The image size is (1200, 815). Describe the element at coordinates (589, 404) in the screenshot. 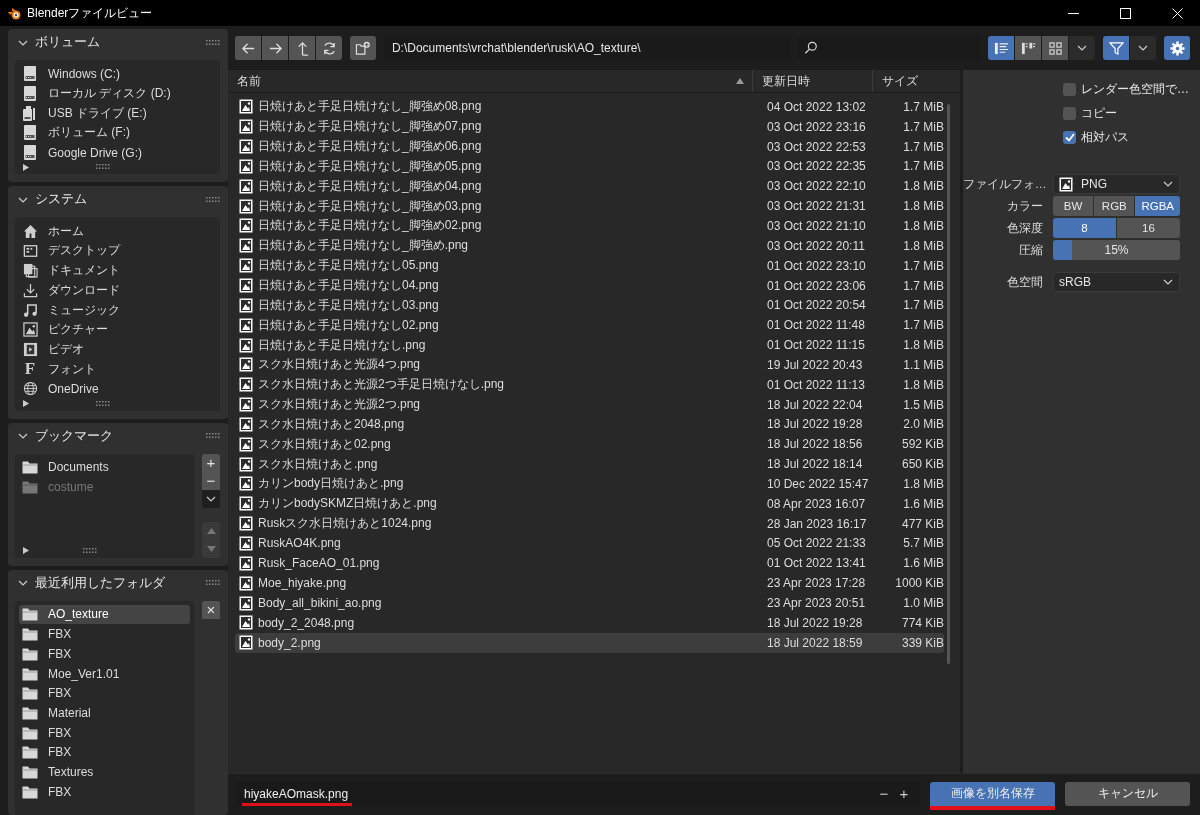

I see `file-row: スク水日焼けあと光源2つ.png 18 Jul 2022 22:04 1.5 MiB` at that location.